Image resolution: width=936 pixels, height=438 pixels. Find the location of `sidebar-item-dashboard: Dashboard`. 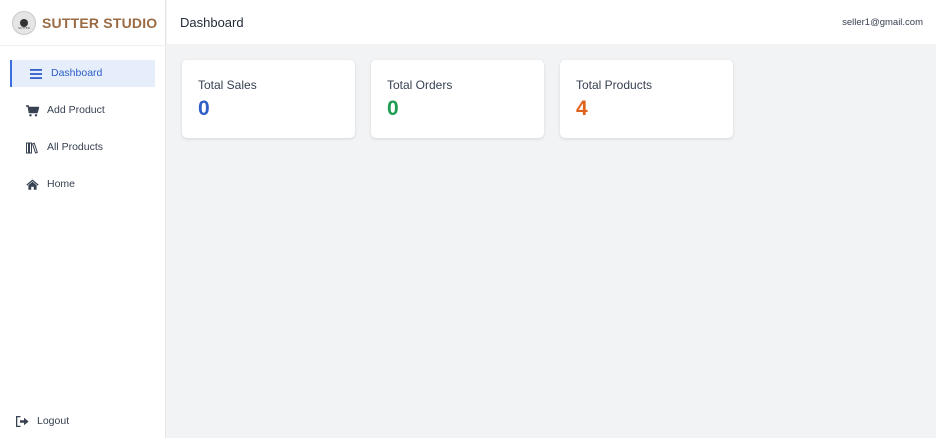

sidebar-item-dashboard: Dashboard is located at coordinates (82, 73).